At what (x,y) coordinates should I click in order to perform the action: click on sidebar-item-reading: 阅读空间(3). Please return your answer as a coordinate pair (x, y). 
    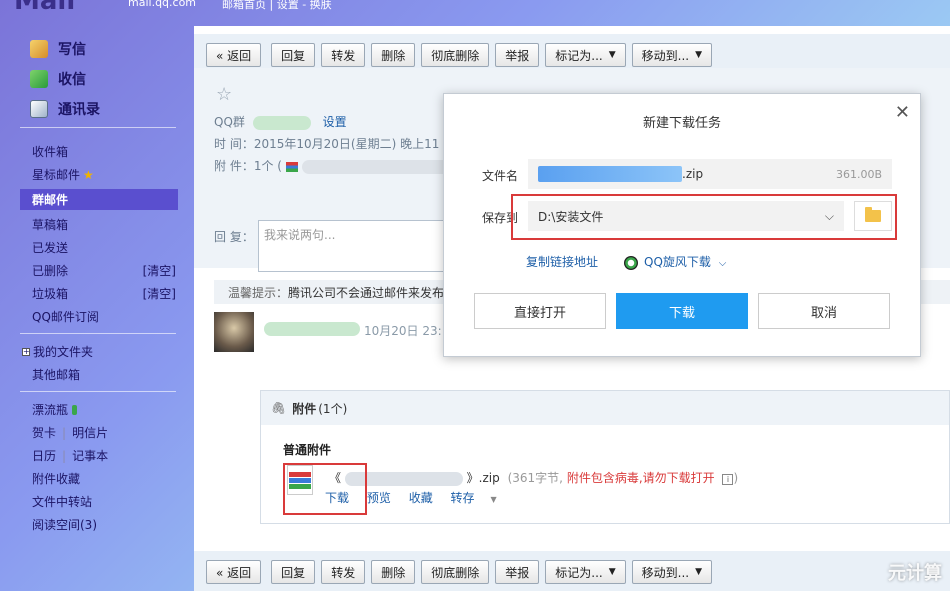
    Looking at the image, I should click on (99, 524).